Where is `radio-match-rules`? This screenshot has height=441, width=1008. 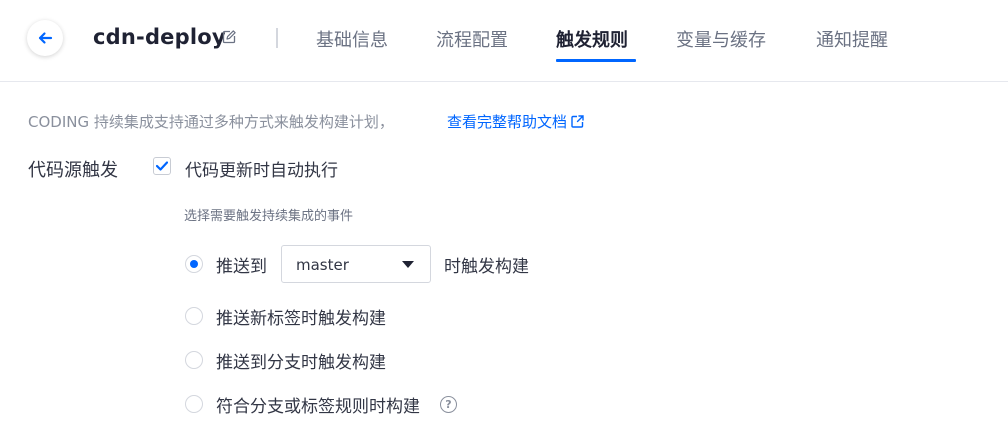
radio-match-rules is located at coordinates (194, 404).